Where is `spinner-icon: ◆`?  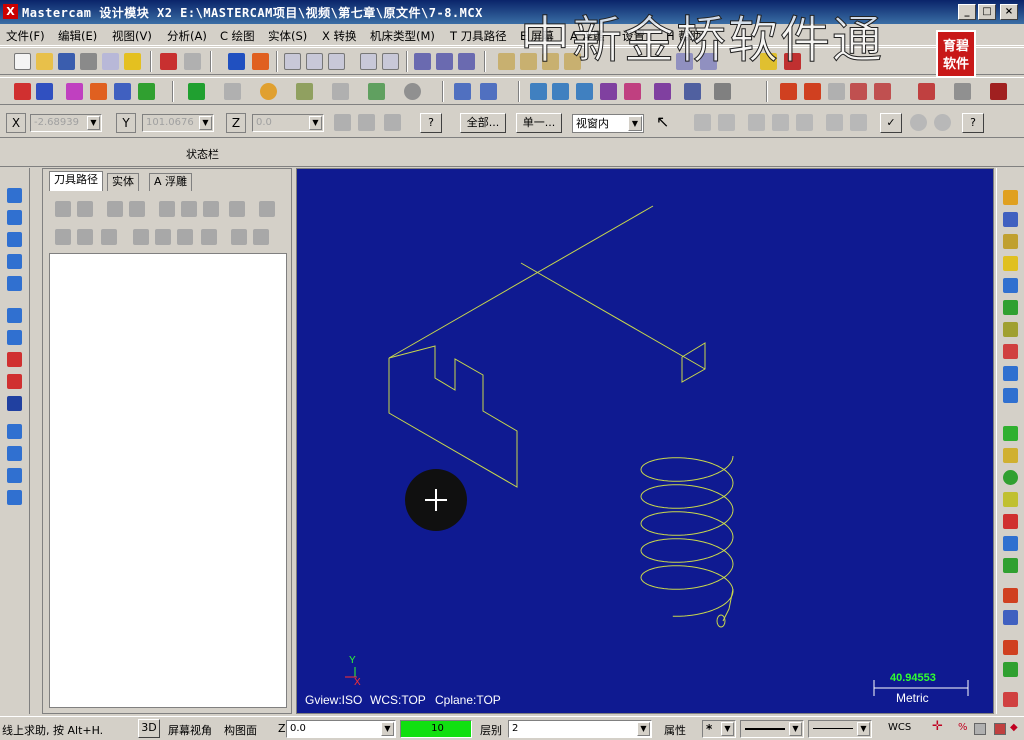
spinner-icon: ◆ is located at coordinates (1014, 727).